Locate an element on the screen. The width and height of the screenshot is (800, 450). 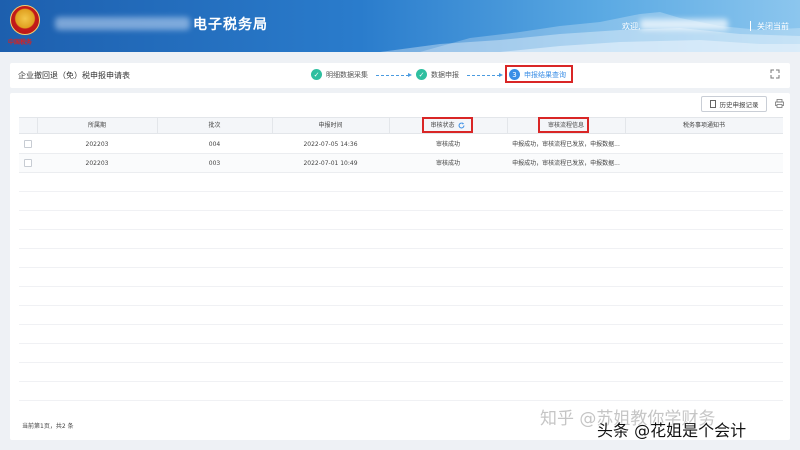
print-icon is located at coordinates (779, 103).